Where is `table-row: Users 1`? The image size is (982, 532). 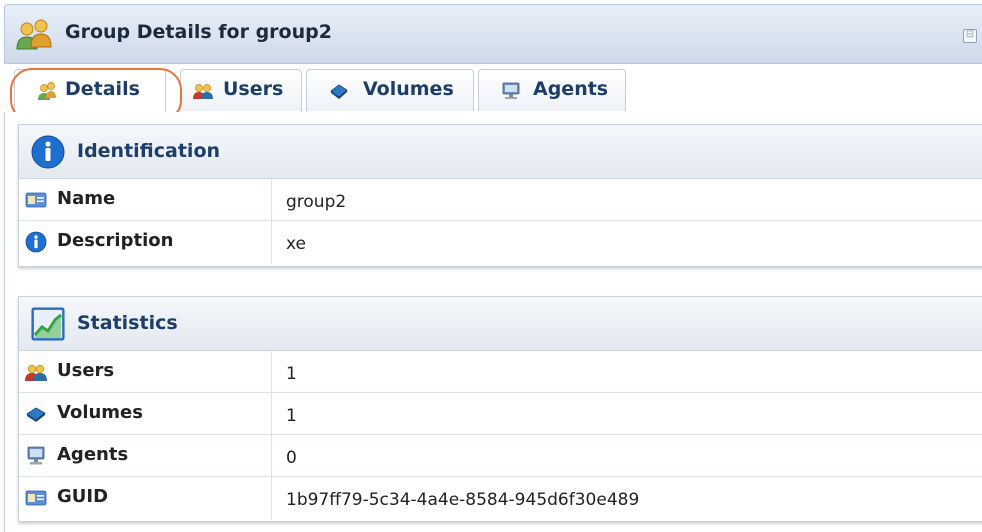 table-row: Users 1 is located at coordinates (500, 372).